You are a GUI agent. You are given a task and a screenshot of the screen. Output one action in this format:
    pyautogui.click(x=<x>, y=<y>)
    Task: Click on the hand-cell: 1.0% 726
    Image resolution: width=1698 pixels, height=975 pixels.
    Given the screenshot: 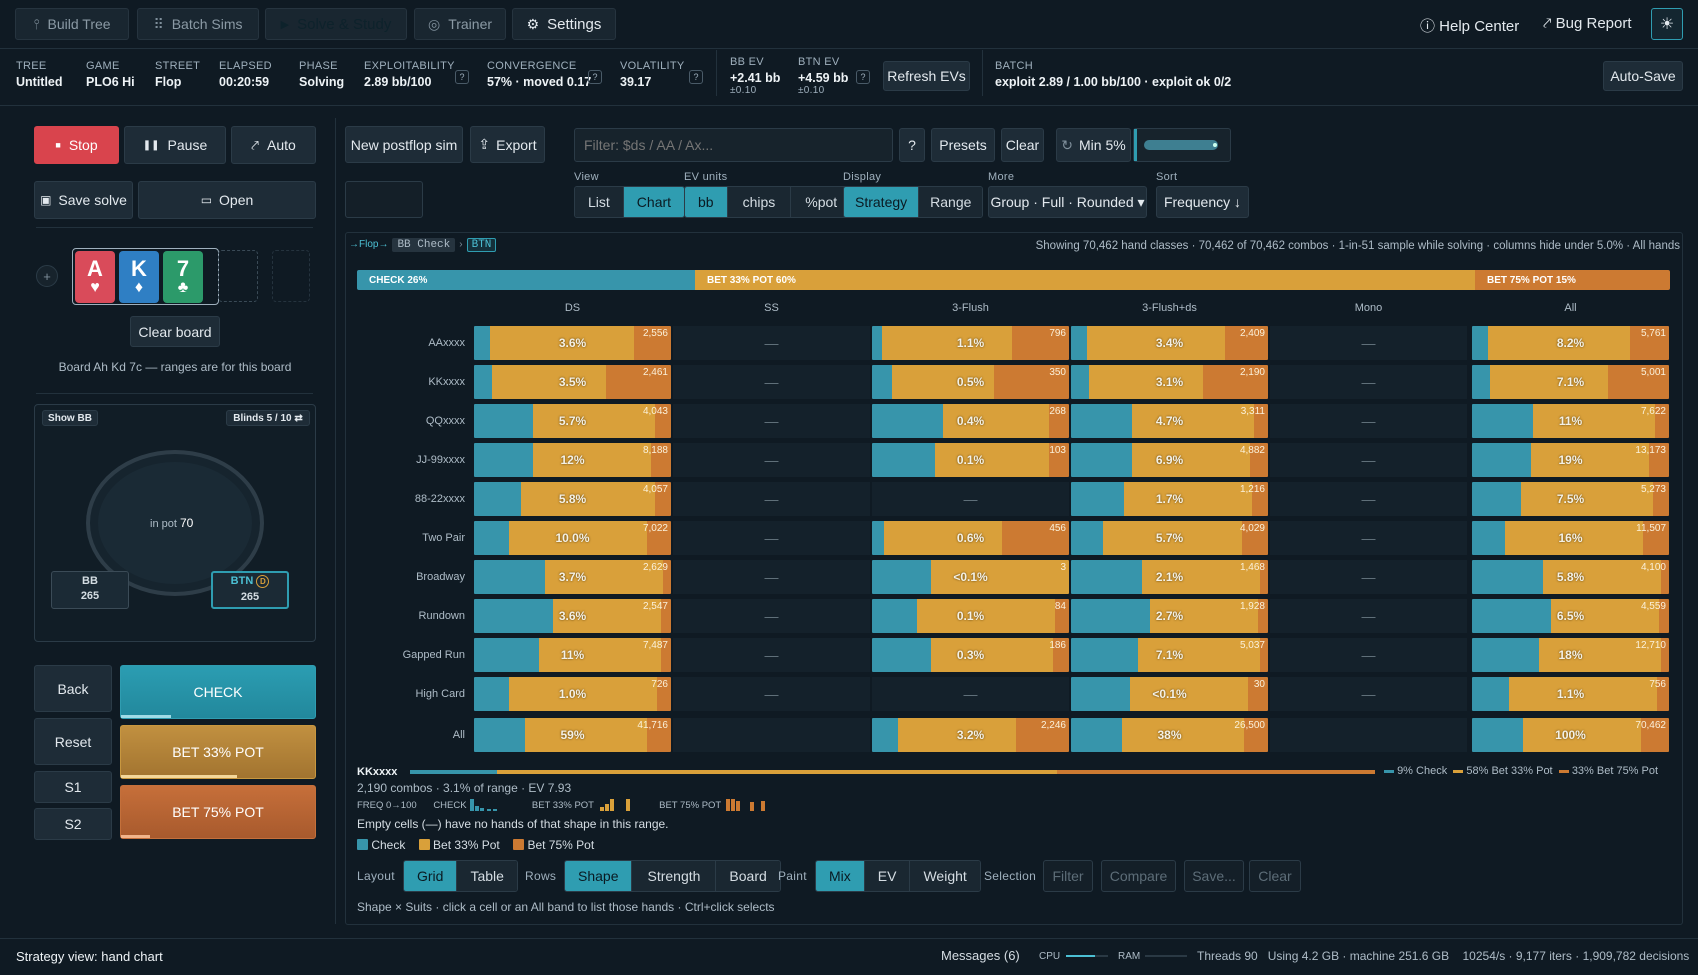 What is the action you would take?
    pyautogui.click(x=572, y=694)
    